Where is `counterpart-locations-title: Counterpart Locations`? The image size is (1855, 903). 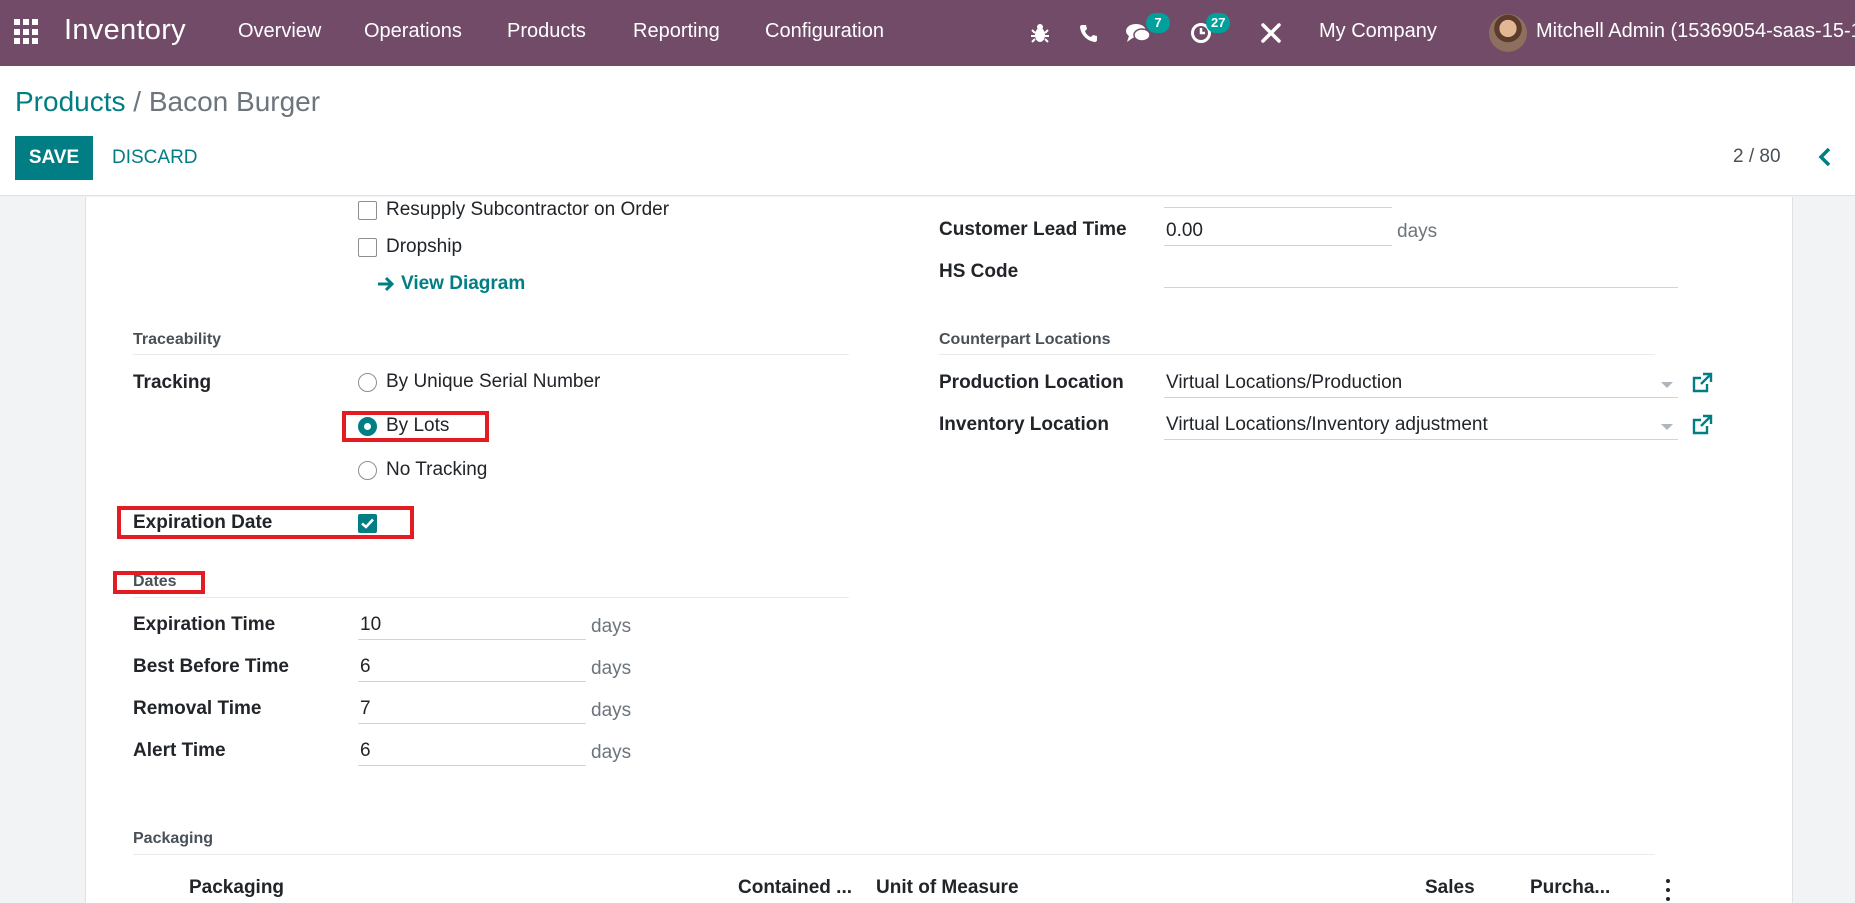
counterpart-locations-title: Counterpart Locations is located at coordinates (1025, 339).